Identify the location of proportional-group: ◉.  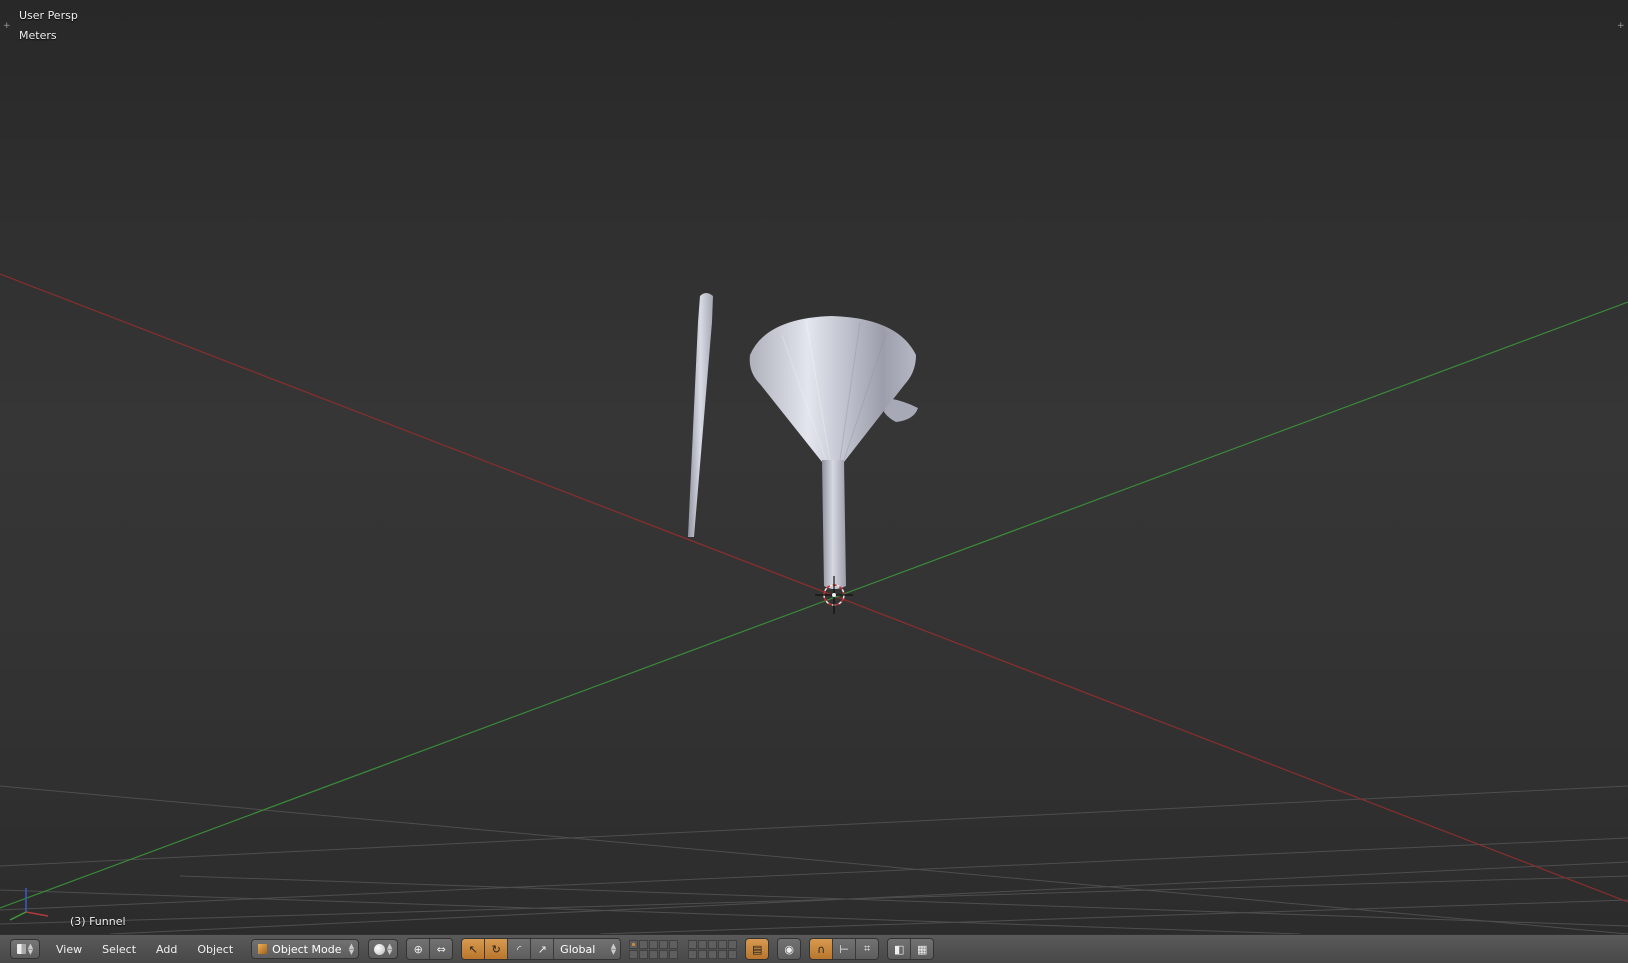
(789, 949).